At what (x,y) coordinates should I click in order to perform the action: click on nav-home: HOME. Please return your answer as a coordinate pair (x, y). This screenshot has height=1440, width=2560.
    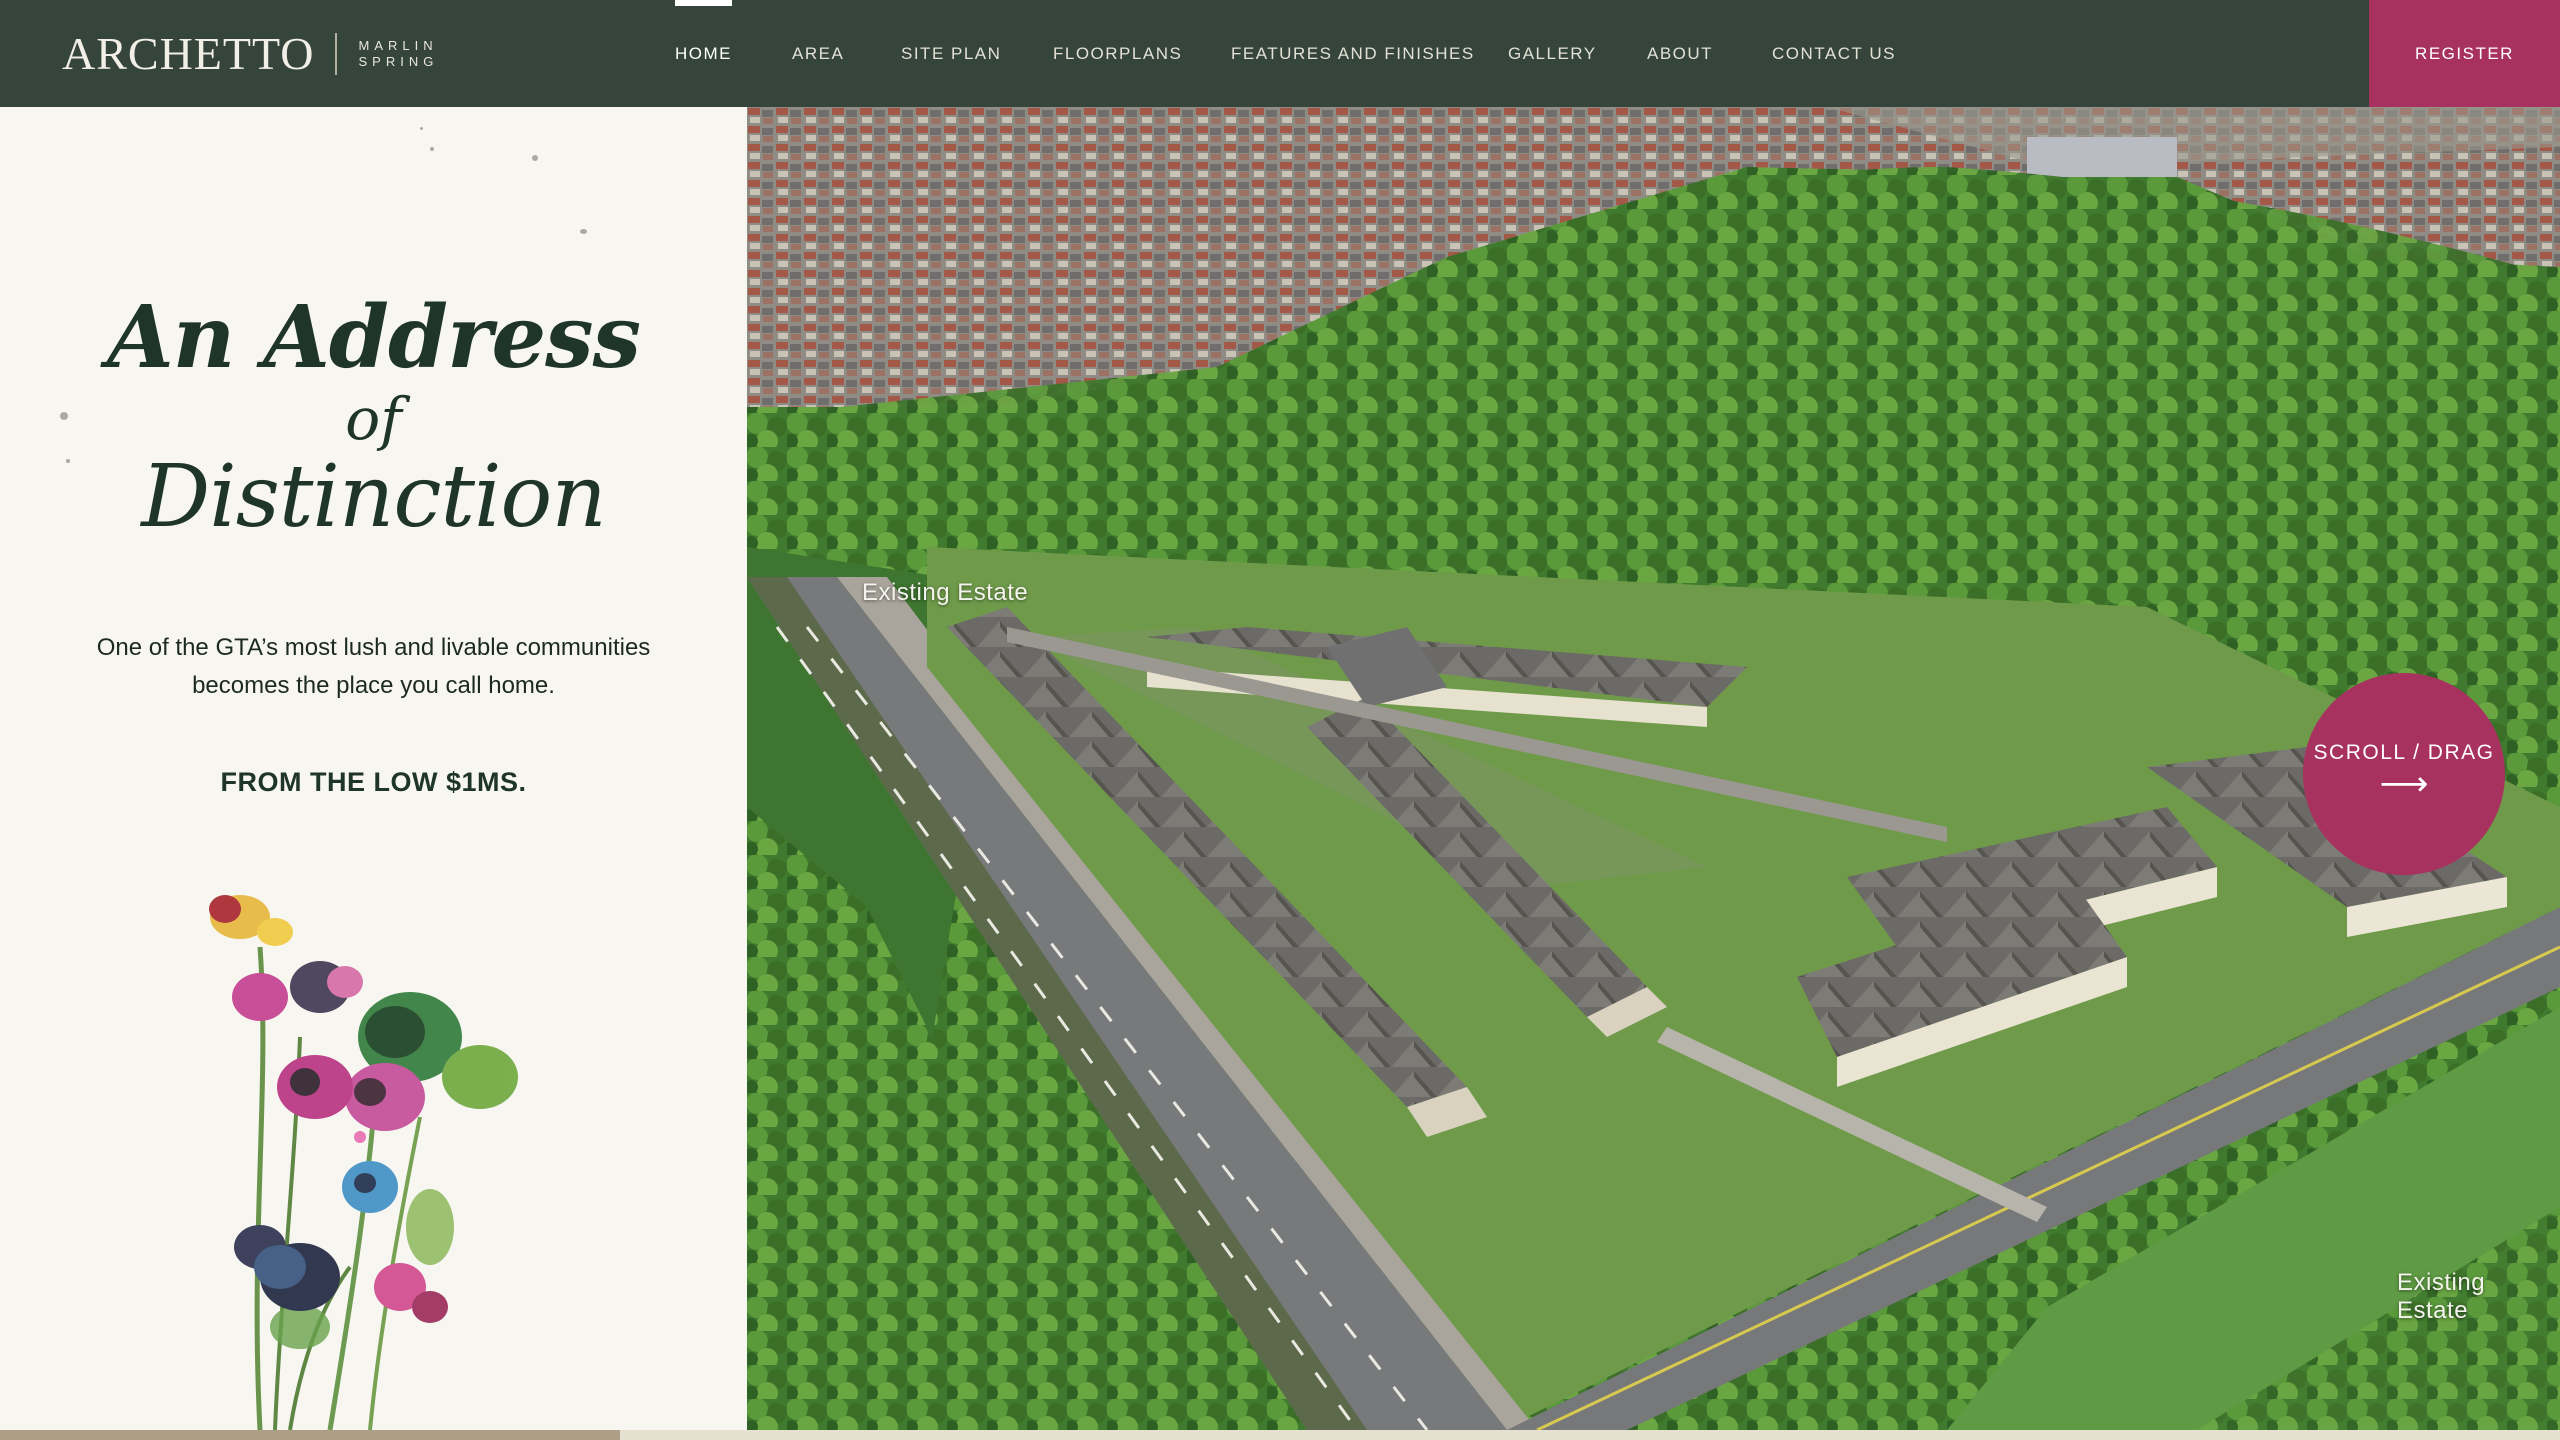
    Looking at the image, I should click on (703, 53).